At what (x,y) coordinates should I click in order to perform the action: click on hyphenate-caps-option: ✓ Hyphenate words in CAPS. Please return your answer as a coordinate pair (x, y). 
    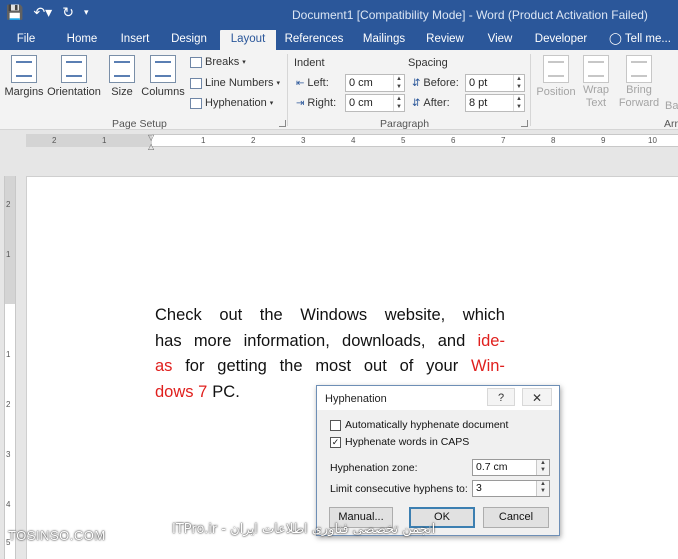
    Looking at the image, I should click on (399, 442).